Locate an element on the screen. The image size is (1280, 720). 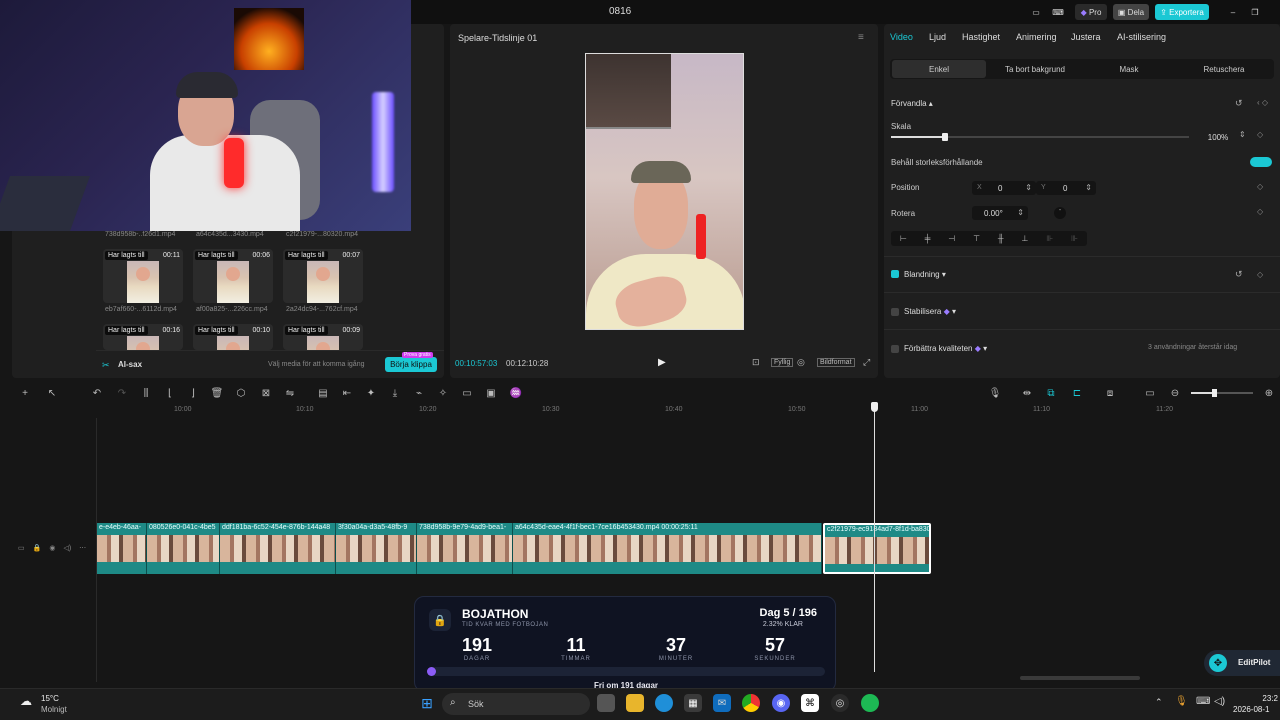
video-preview is located at coordinates (664, 191).